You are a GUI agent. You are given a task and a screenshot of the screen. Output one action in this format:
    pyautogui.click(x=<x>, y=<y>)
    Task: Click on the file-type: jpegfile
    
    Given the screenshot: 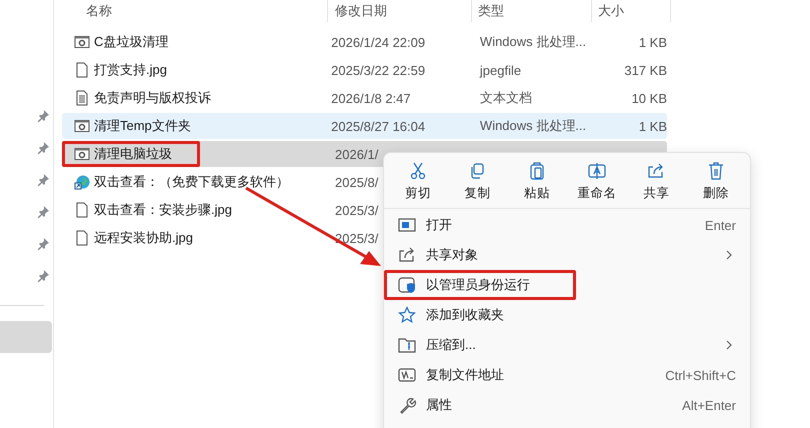 What is the action you would take?
    pyautogui.click(x=501, y=70)
    